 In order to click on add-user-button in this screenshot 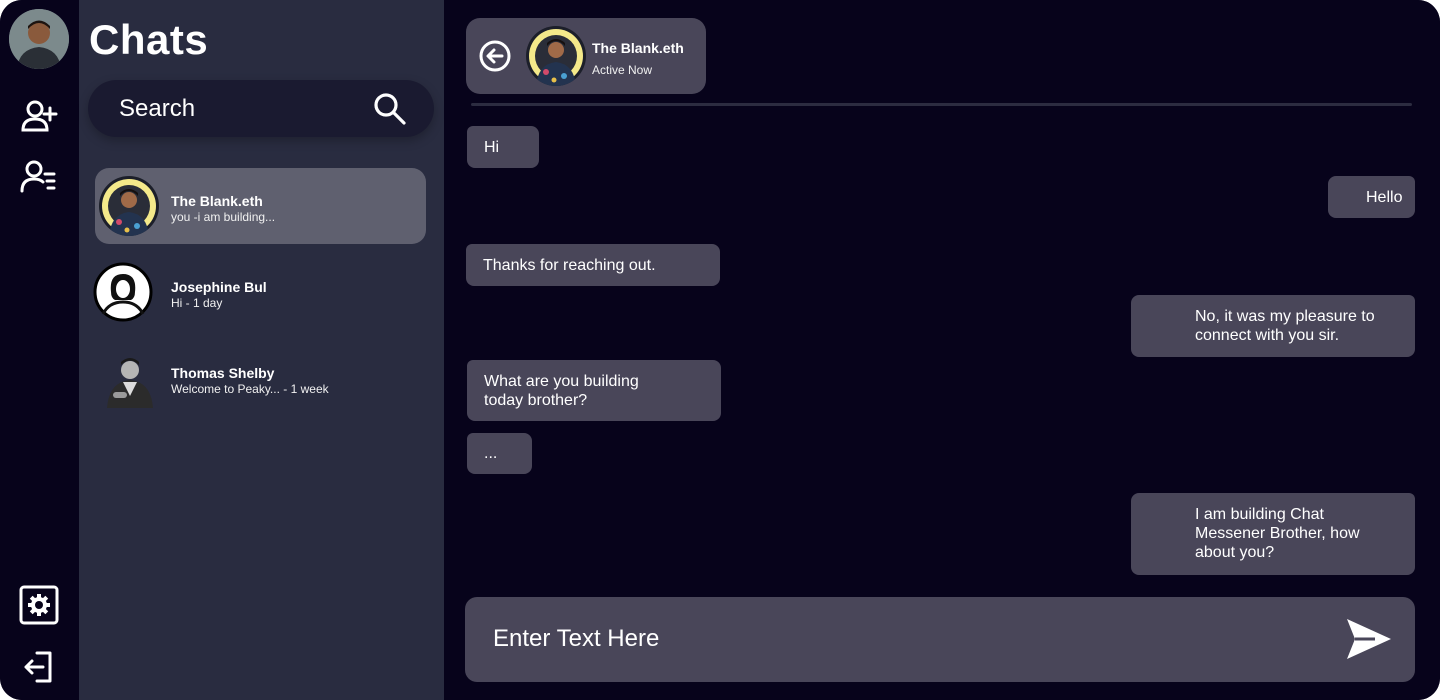, I will do `click(39, 116)`.